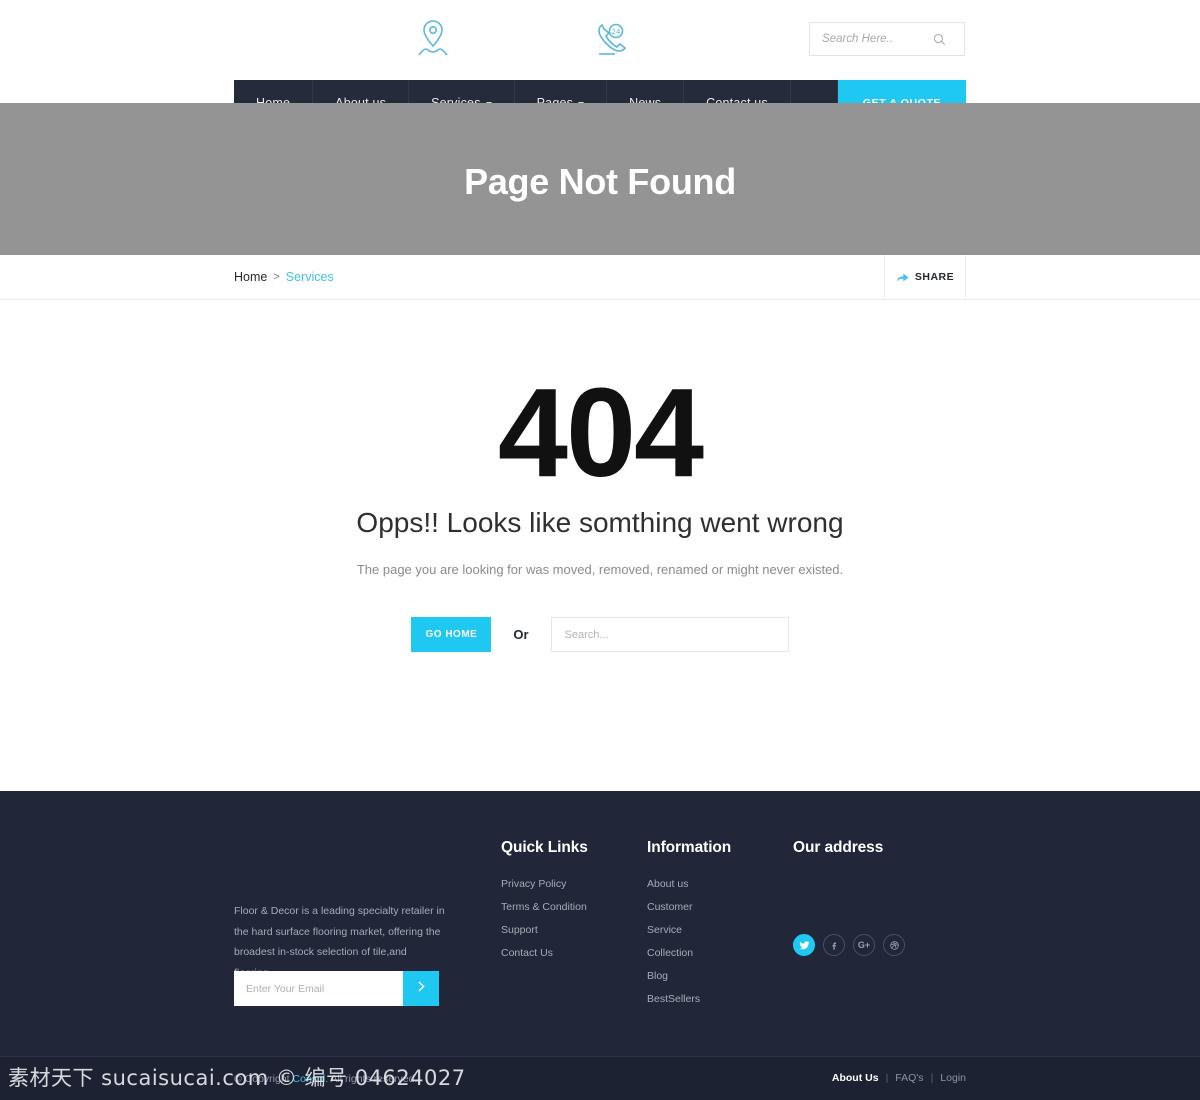 This screenshot has height=1100, width=1200. I want to click on share-button: SHARE, so click(925, 277).